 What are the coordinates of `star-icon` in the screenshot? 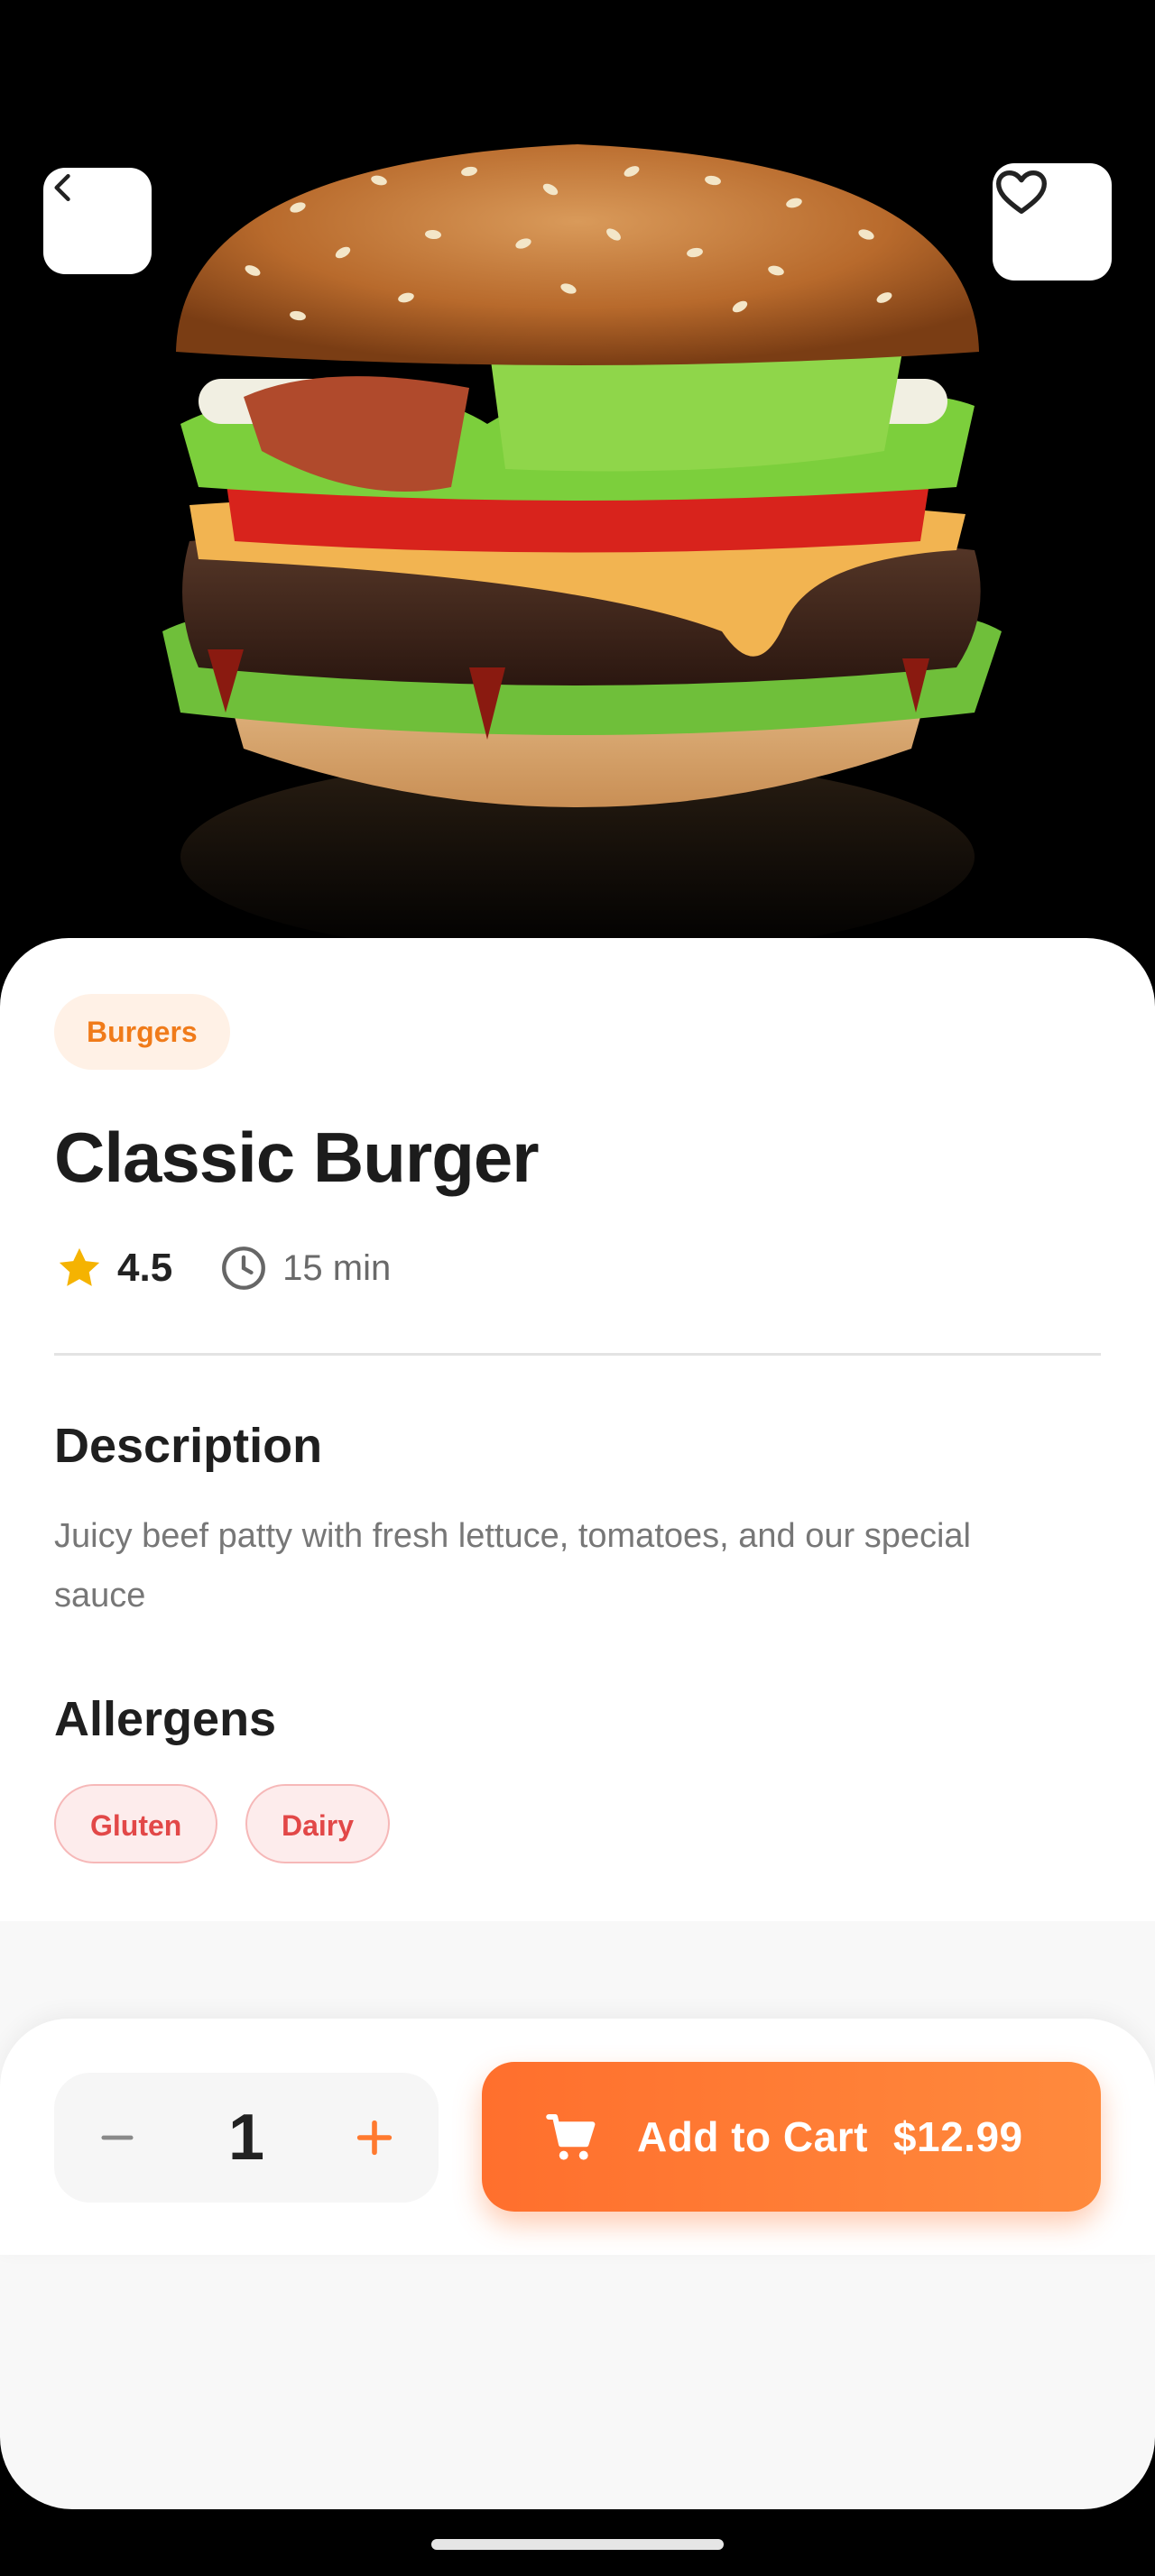 It's located at (79, 1267).